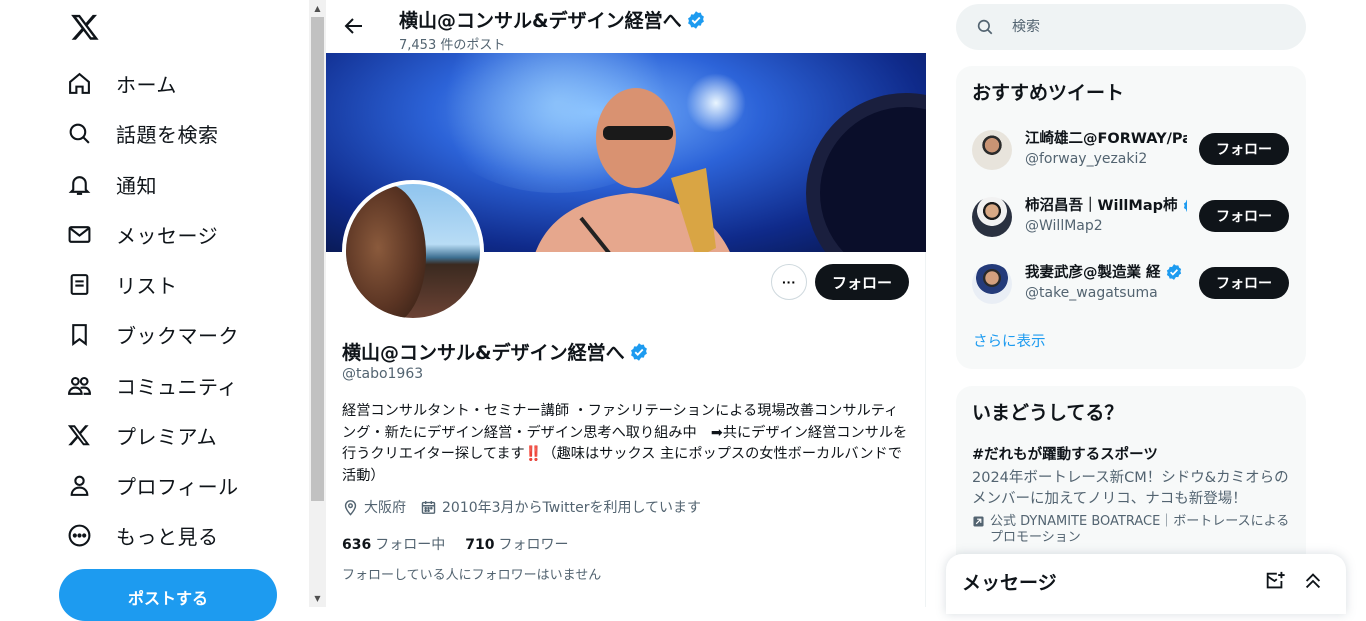 This screenshot has width=1366, height=621. What do you see at coordinates (177, 335) in the screenshot?
I see `nav-label: ブックマーク` at bounding box center [177, 335].